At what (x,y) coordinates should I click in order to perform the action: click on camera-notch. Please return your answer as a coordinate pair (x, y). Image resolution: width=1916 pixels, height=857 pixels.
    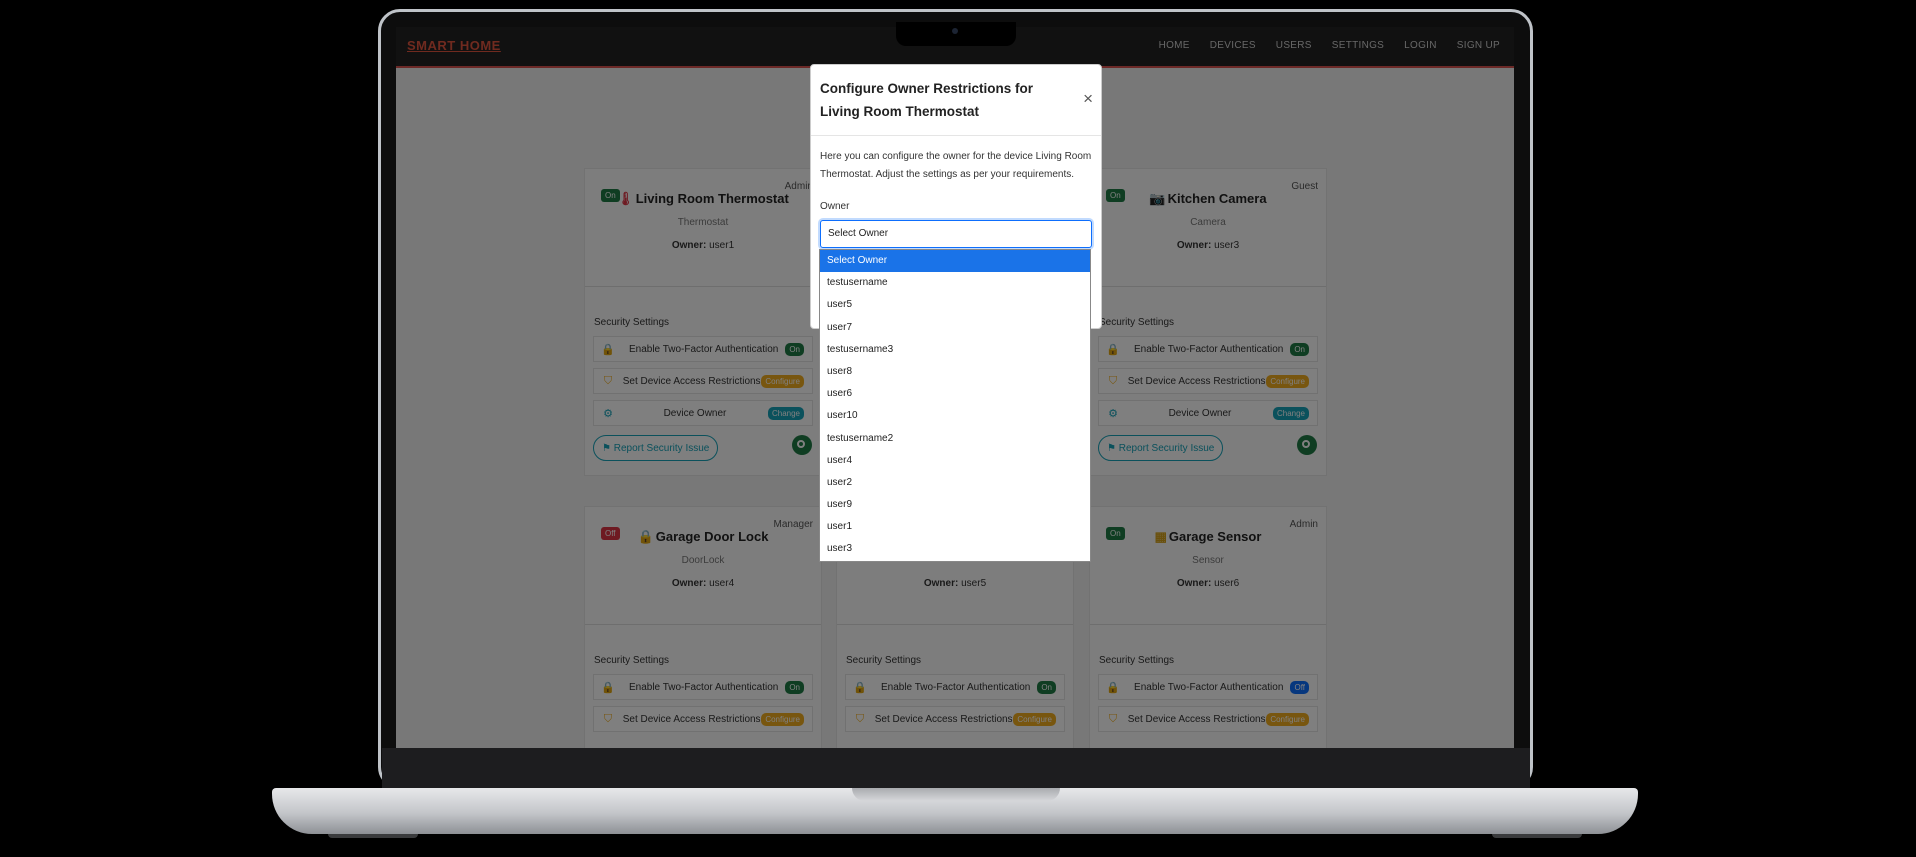
    Looking at the image, I should click on (956, 34).